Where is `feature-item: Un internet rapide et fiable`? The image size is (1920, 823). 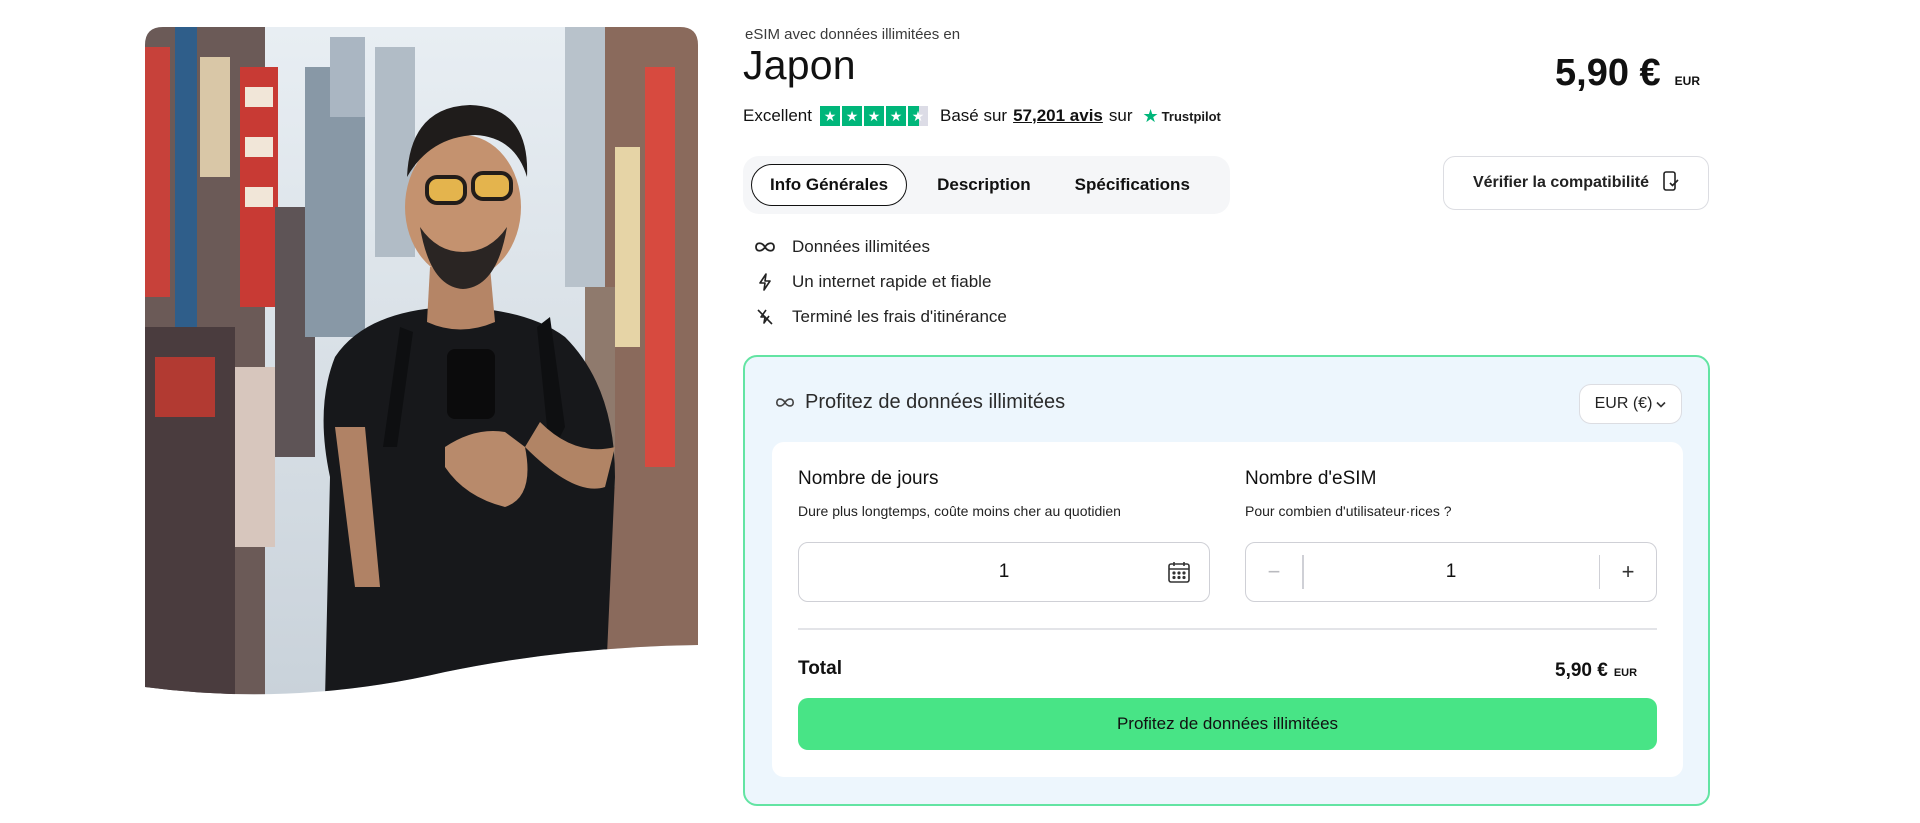
feature-item: Un internet rapide et fiable is located at coordinates (879, 281).